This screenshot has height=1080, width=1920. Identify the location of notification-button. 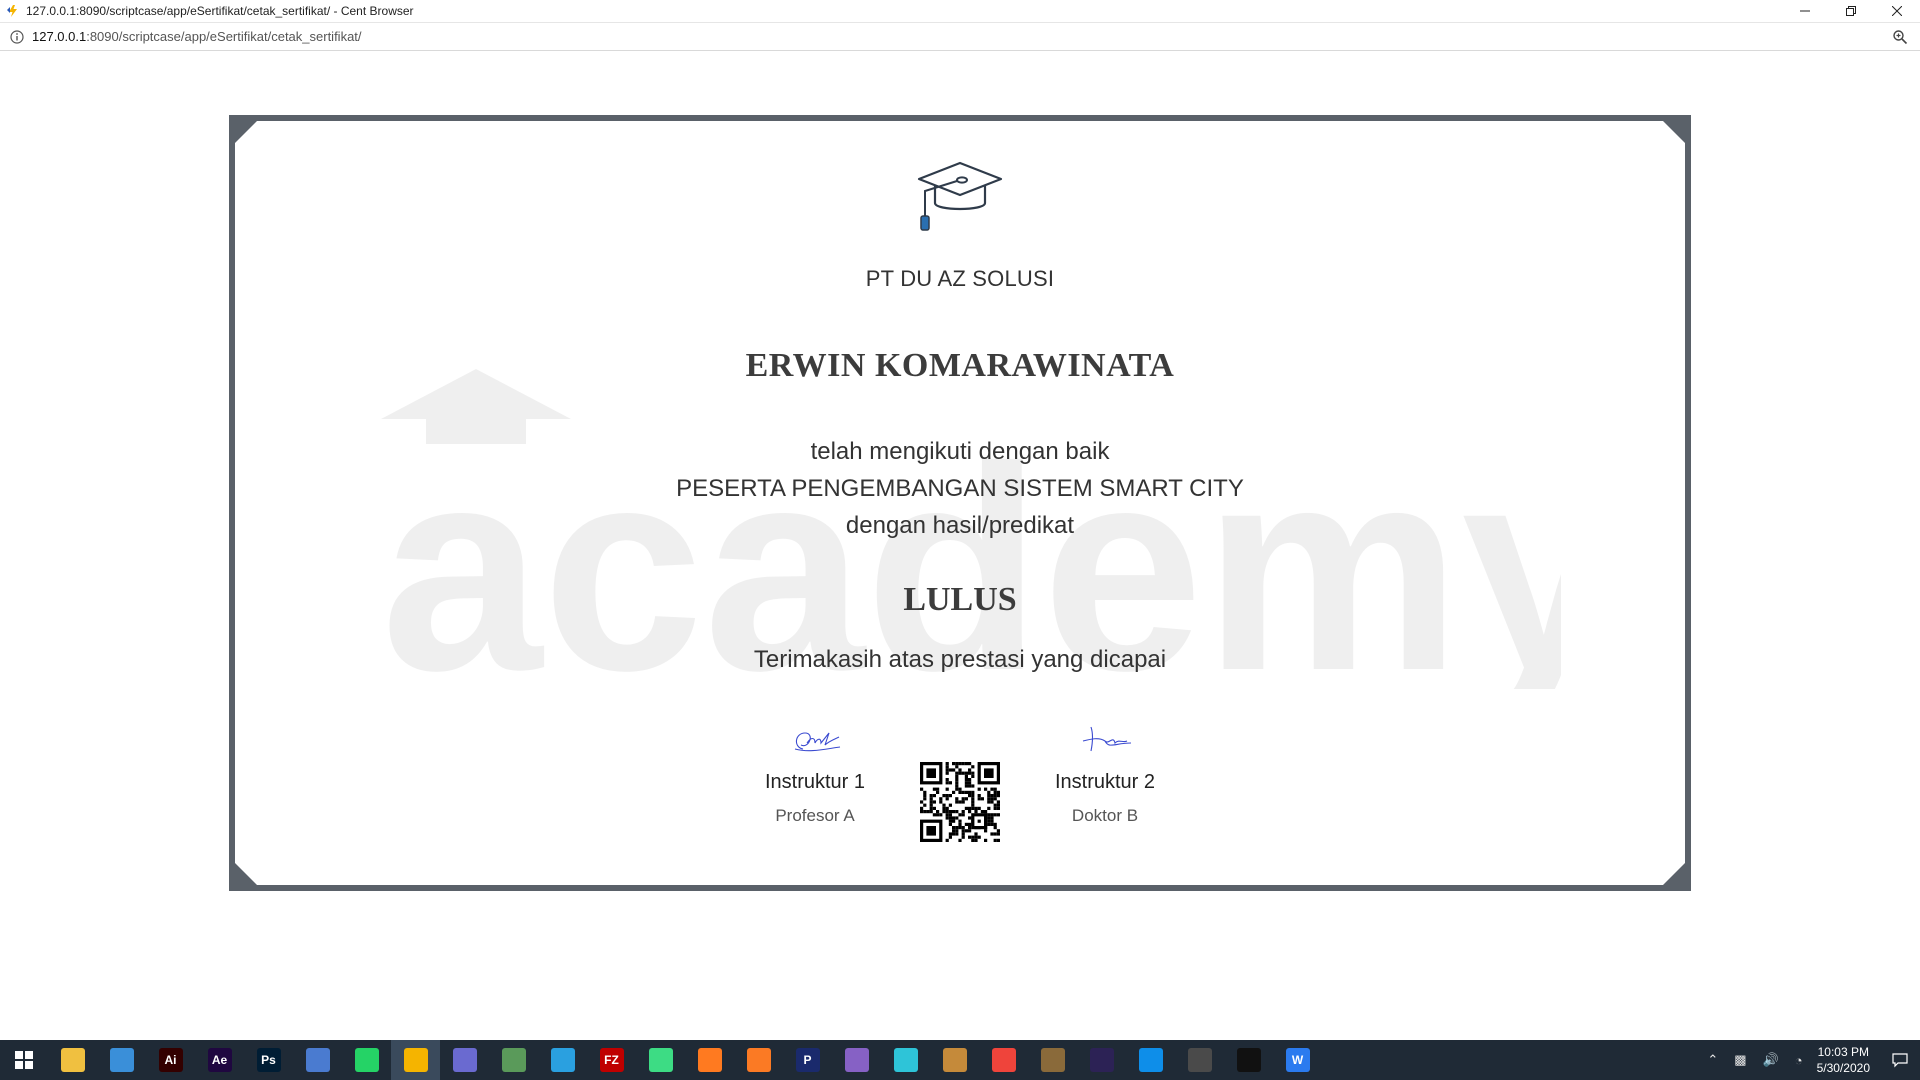
(1900, 1060).